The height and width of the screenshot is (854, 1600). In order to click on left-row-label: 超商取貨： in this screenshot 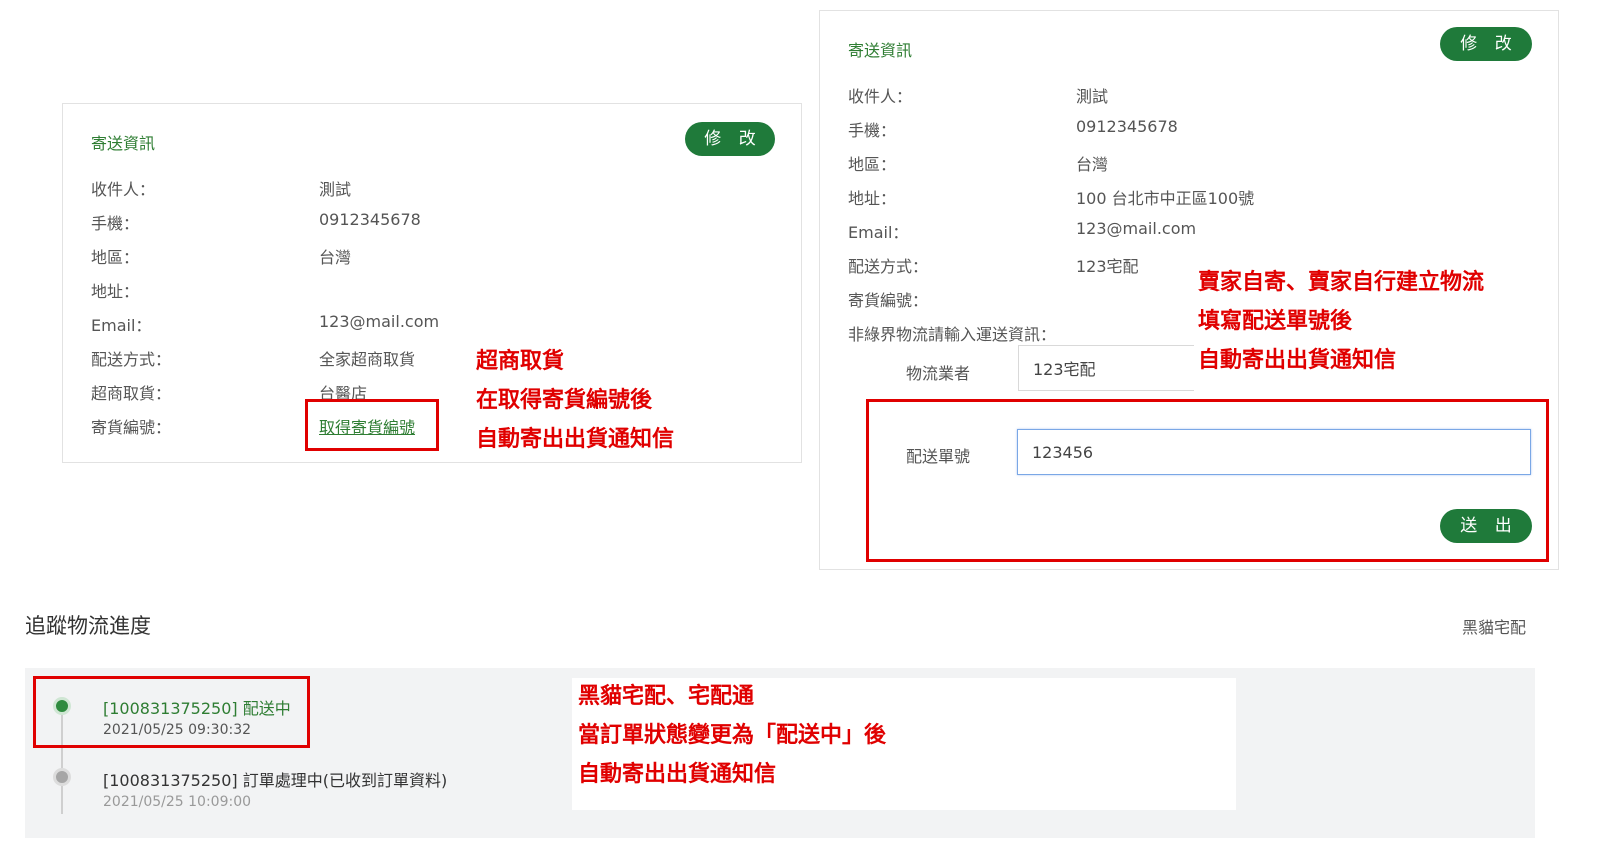, I will do `click(131, 393)`.